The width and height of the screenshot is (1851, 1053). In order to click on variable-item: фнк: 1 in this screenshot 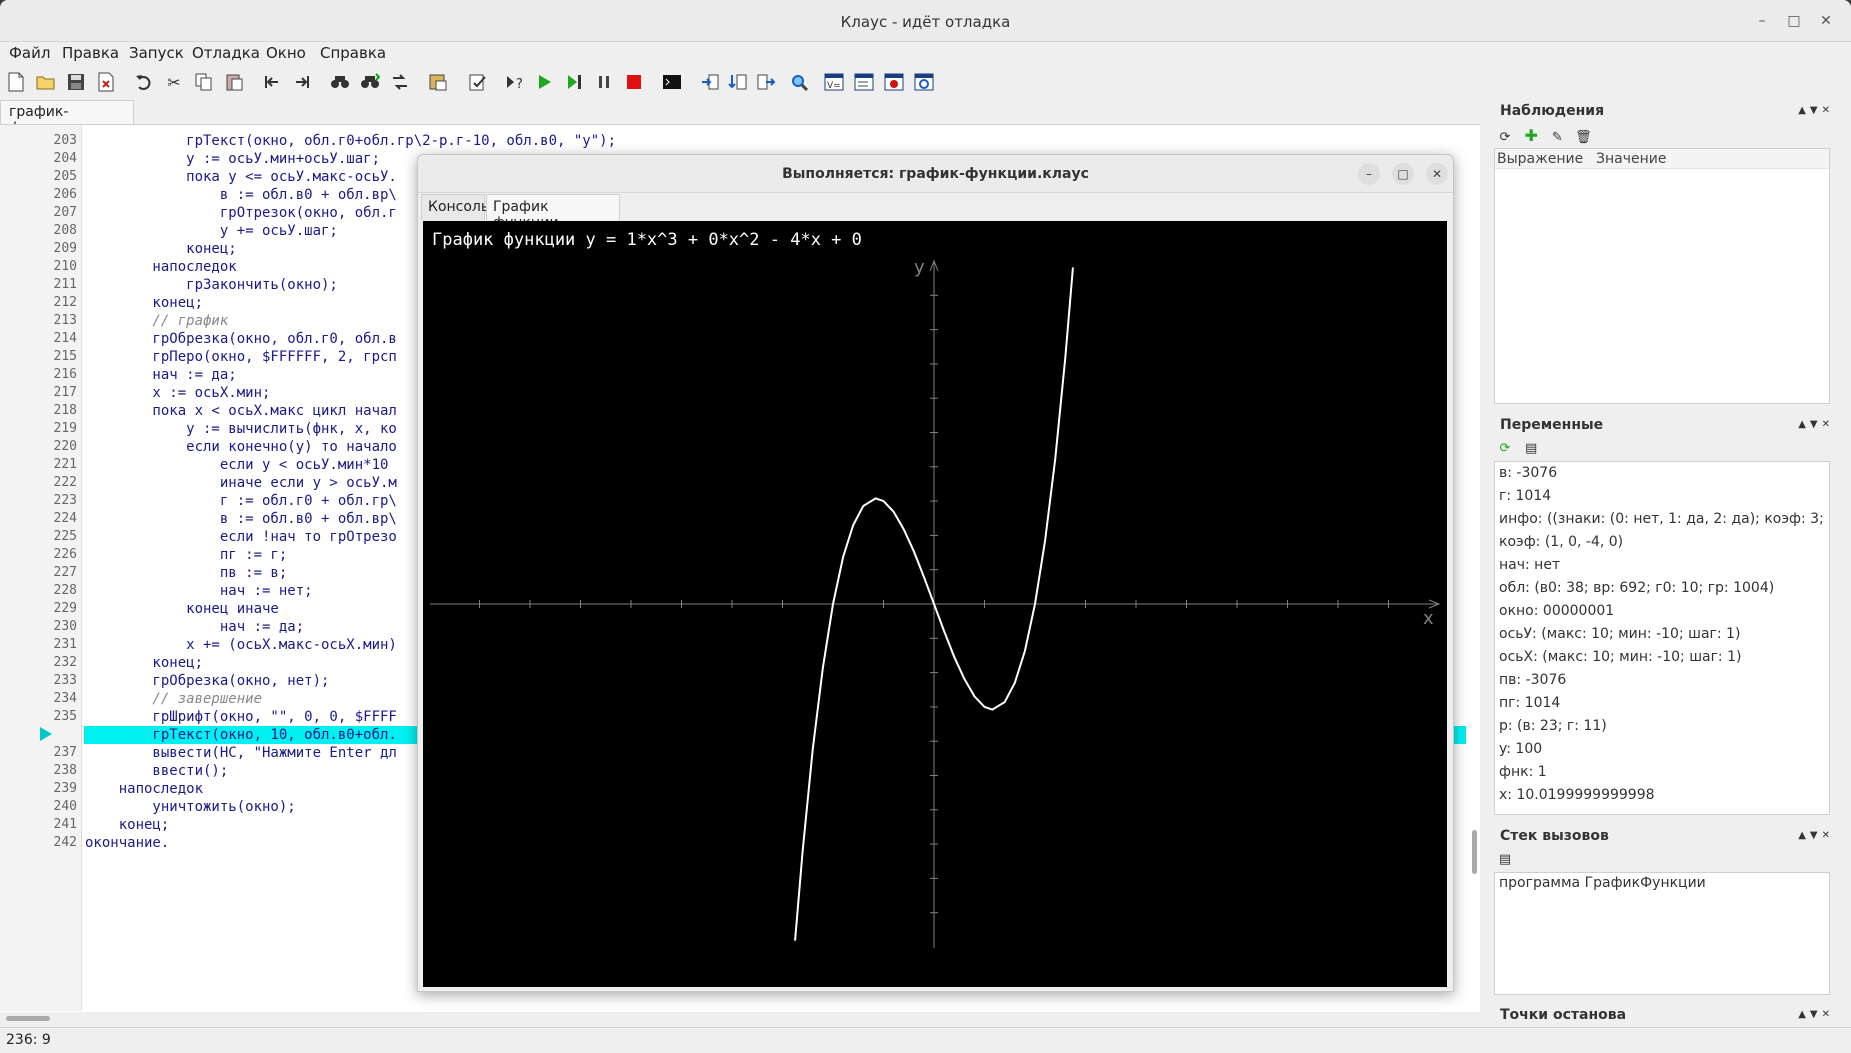, I will do `click(1523, 774)`.